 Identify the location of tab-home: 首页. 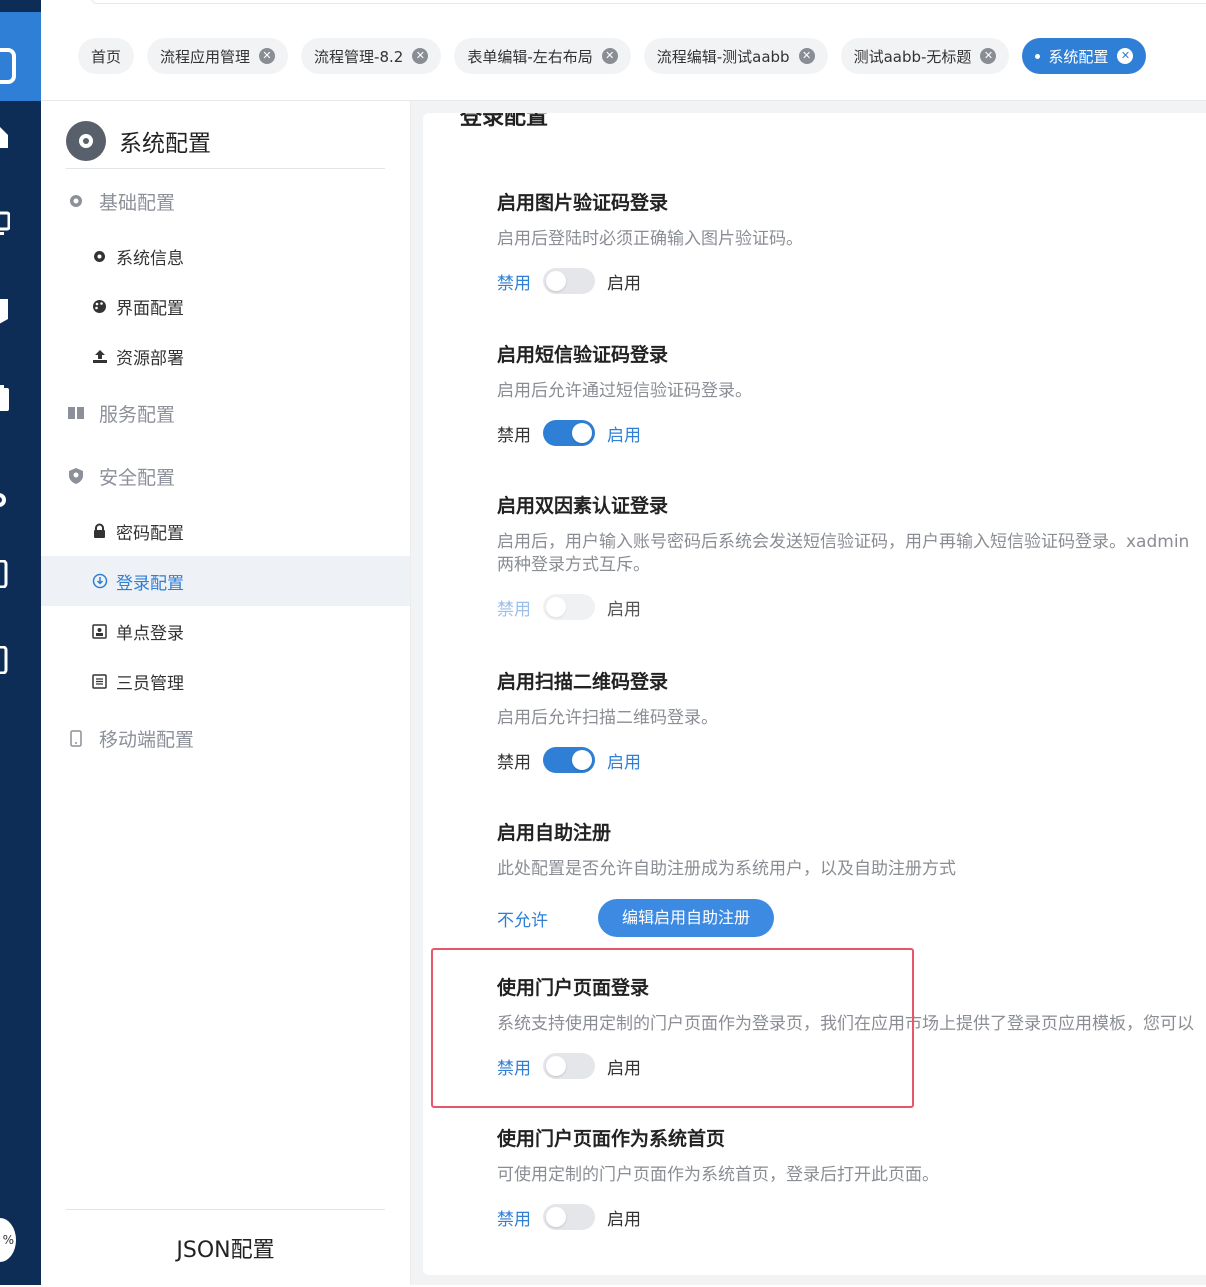
(106, 56).